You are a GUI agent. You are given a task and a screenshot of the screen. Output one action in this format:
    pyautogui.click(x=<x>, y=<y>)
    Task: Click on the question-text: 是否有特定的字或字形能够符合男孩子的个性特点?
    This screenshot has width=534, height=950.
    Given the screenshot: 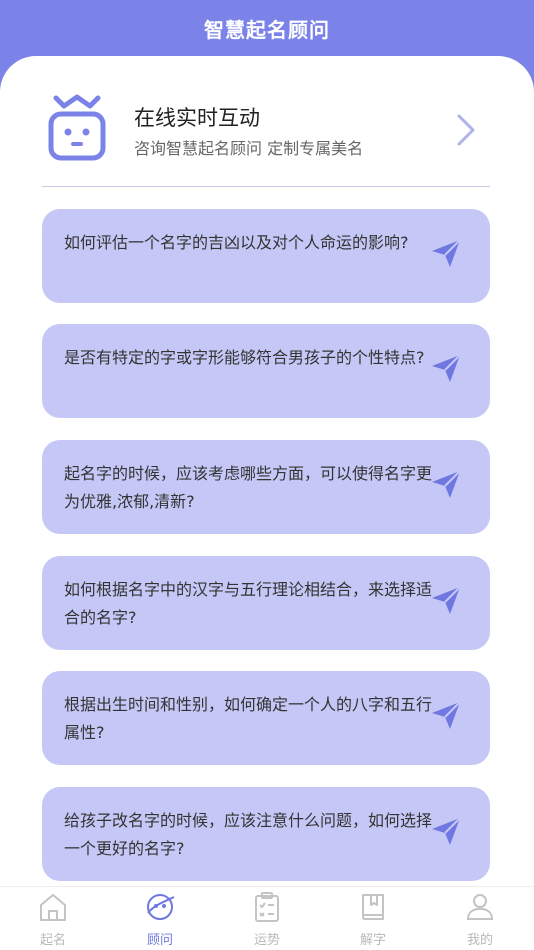 What is the action you would take?
    pyautogui.click(x=244, y=357)
    